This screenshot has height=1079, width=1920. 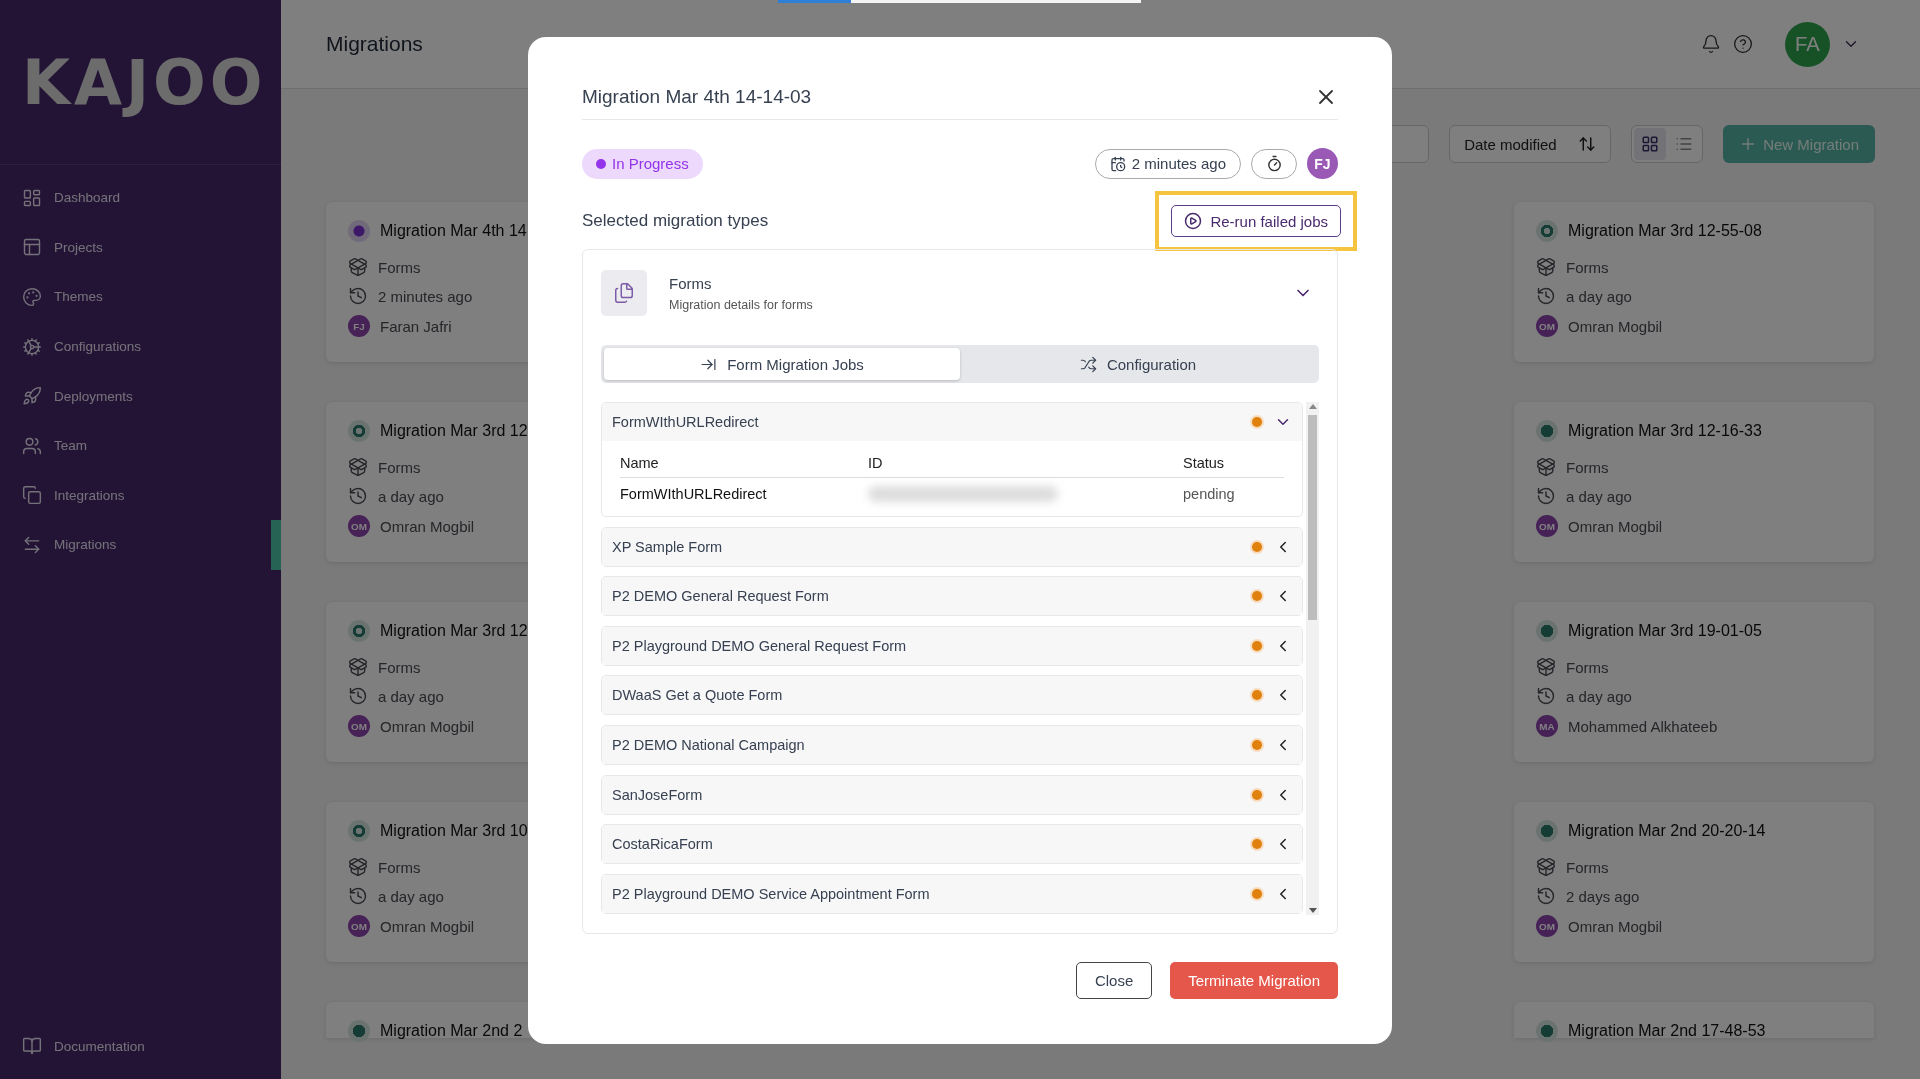 I want to click on dashboard-icon, so click(x=32, y=197).